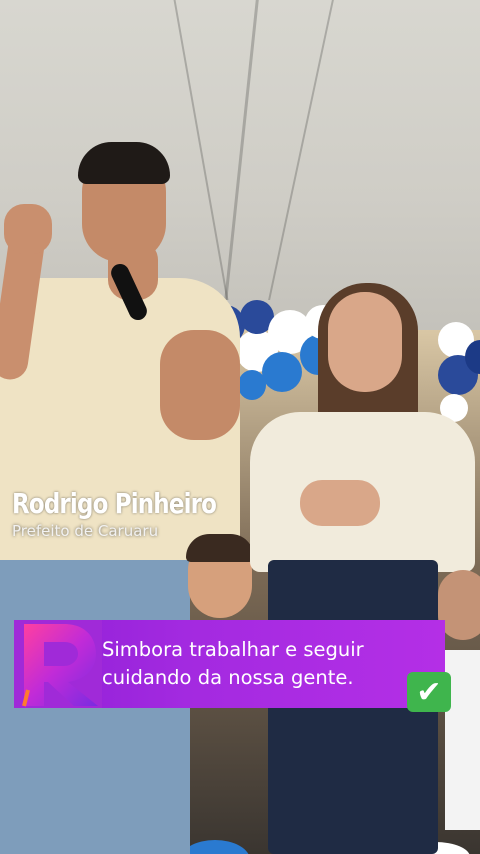 This screenshot has width=480, height=854. I want to click on name-lower-third: Rodrigo Pinheiro Prefeito de Caruaru, so click(136, 513).